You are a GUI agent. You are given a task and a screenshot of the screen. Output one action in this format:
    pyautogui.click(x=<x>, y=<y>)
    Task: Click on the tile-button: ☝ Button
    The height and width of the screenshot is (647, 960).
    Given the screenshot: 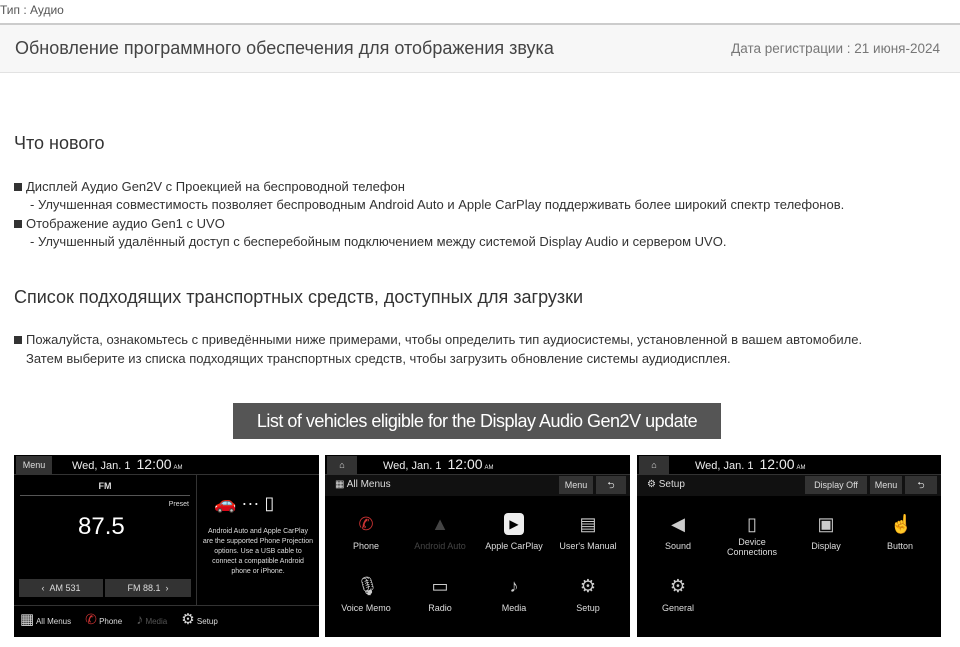 What is the action you would take?
    pyautogui.click(x=900, y=532)
    